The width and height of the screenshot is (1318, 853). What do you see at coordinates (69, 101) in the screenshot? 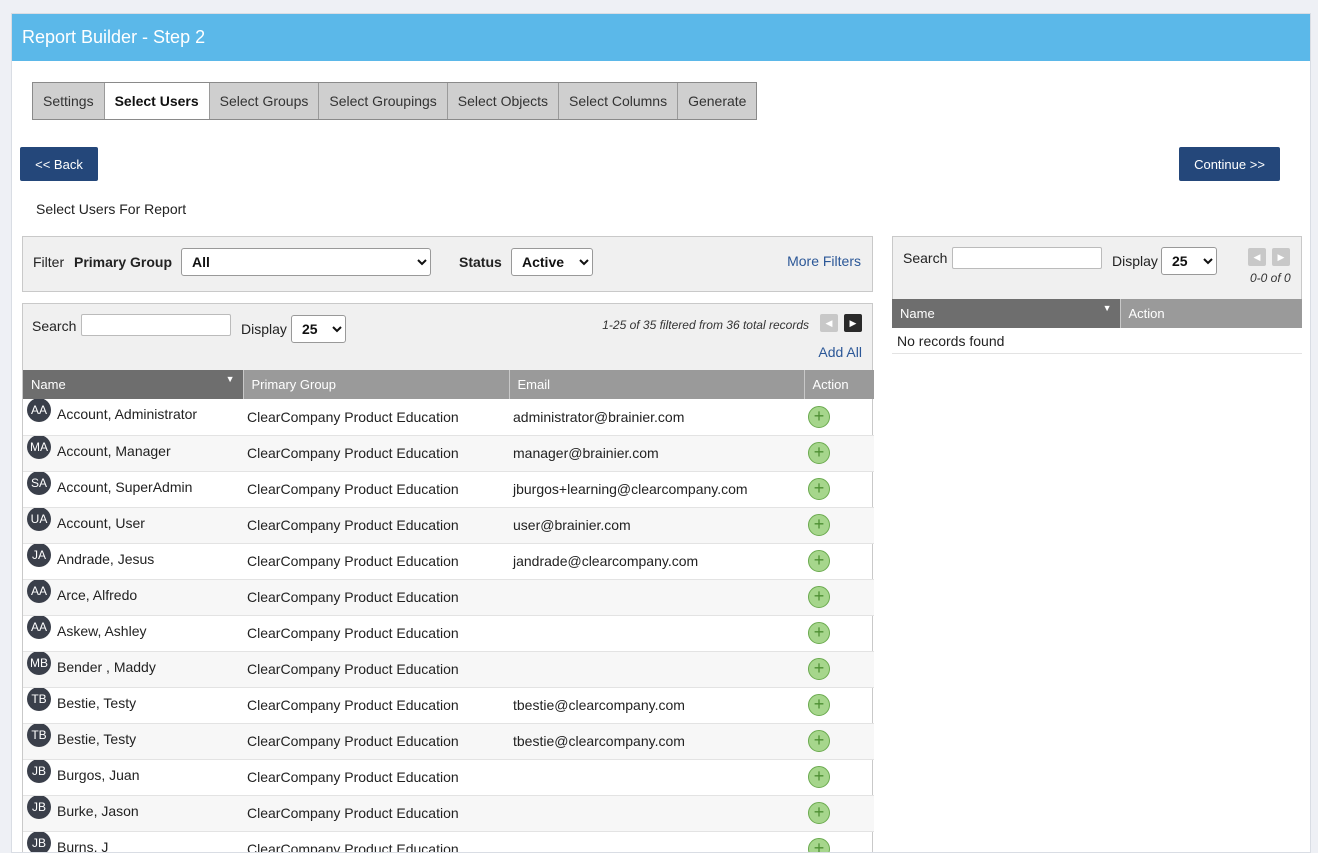
I see `tab-settings: Settings` at bounding box center [69, 101].